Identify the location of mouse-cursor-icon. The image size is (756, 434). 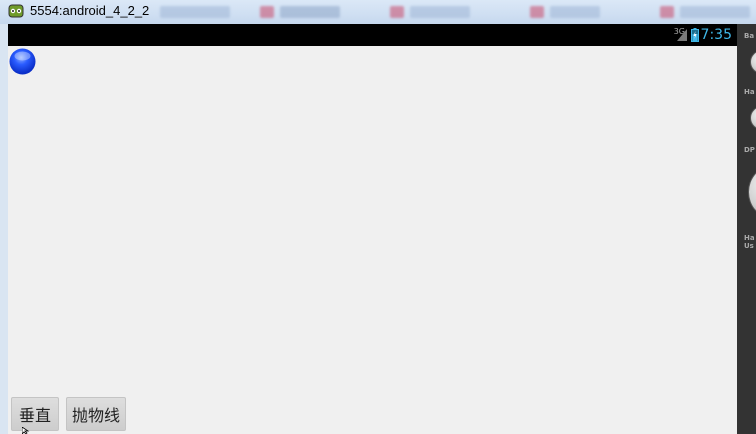
(26, 430).